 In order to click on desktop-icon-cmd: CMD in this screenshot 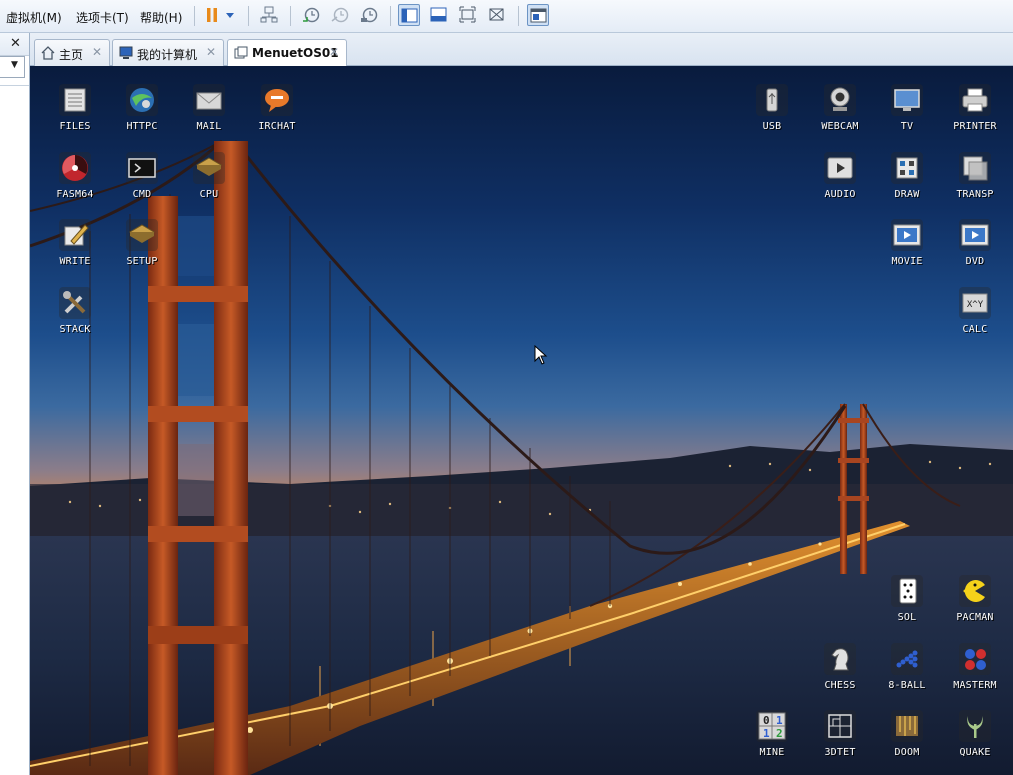, I will do `click(142, 179)`.